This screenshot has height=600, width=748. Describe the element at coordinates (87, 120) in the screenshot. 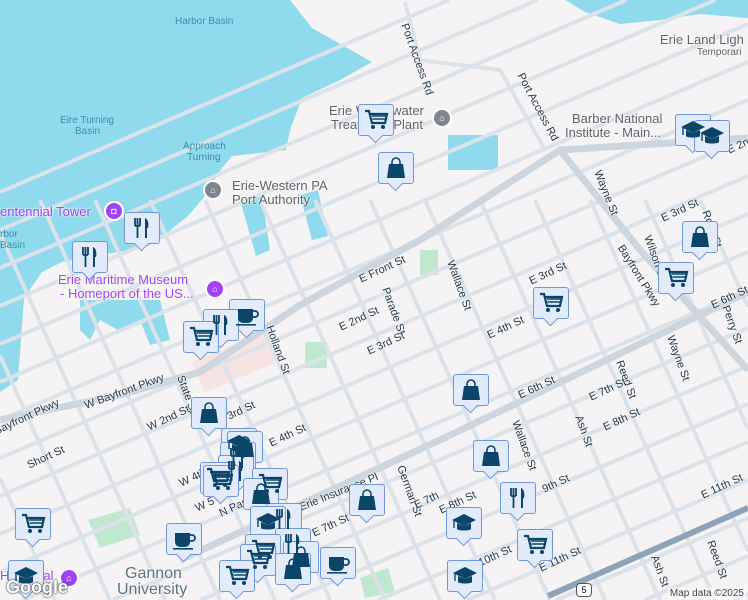

I see `water-label: Eire Turning` at that location.